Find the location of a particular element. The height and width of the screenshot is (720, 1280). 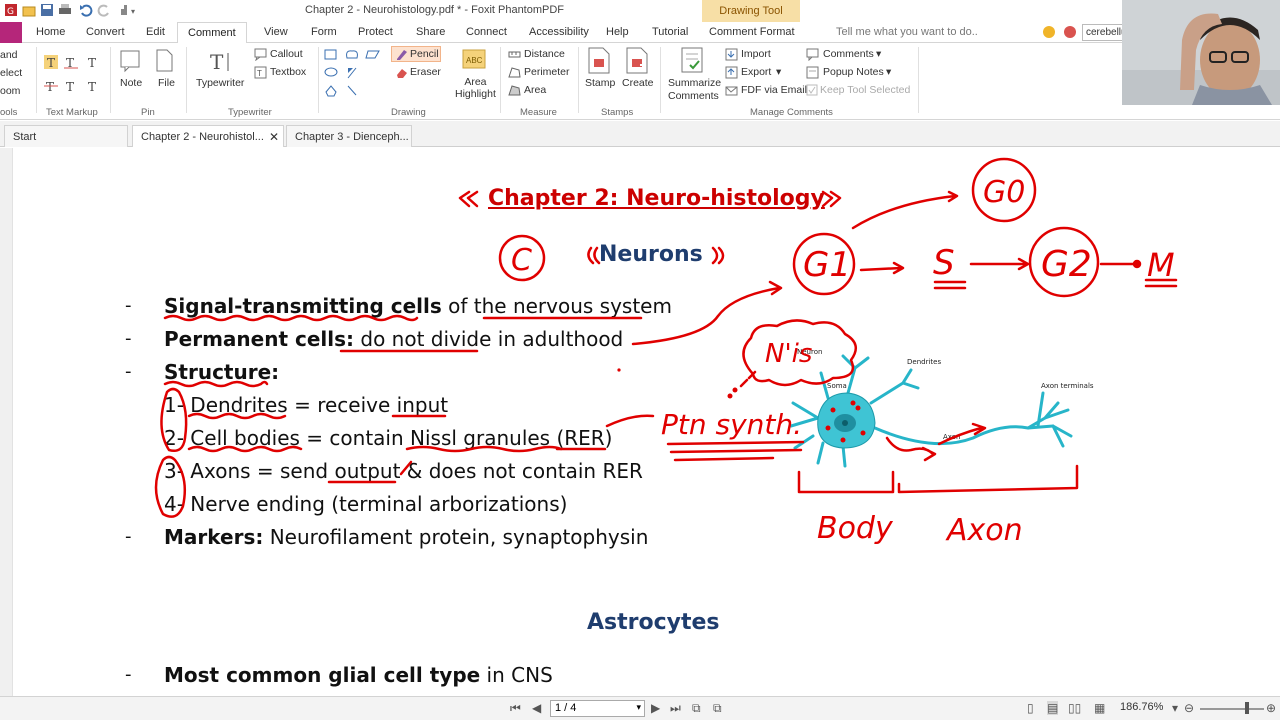

tab-edit: Edit is located at coordinates (155, 32).